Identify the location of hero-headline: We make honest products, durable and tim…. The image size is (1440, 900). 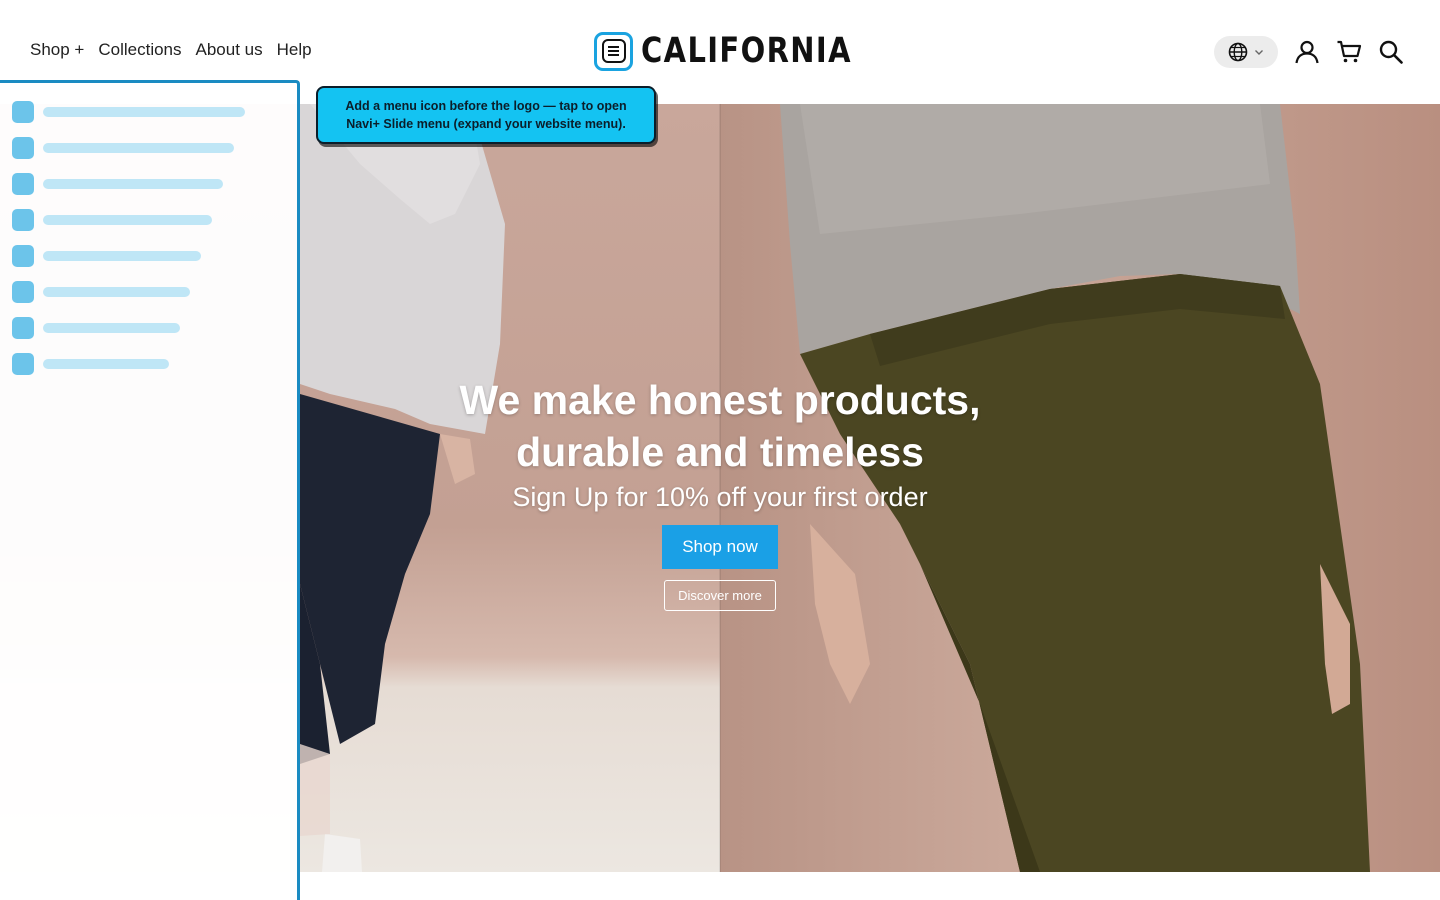
(720, 426).